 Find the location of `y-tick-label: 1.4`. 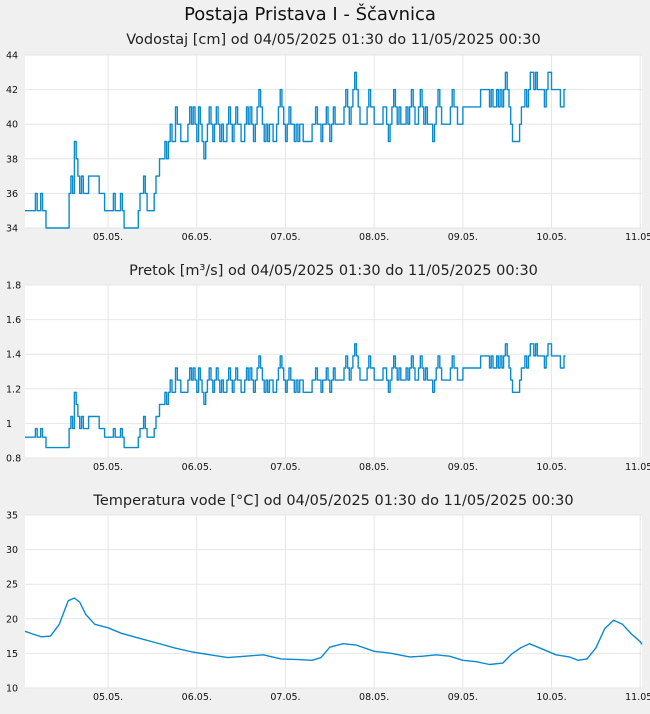

y-tick-label: 1.4 is located at coordinates (13, 355).